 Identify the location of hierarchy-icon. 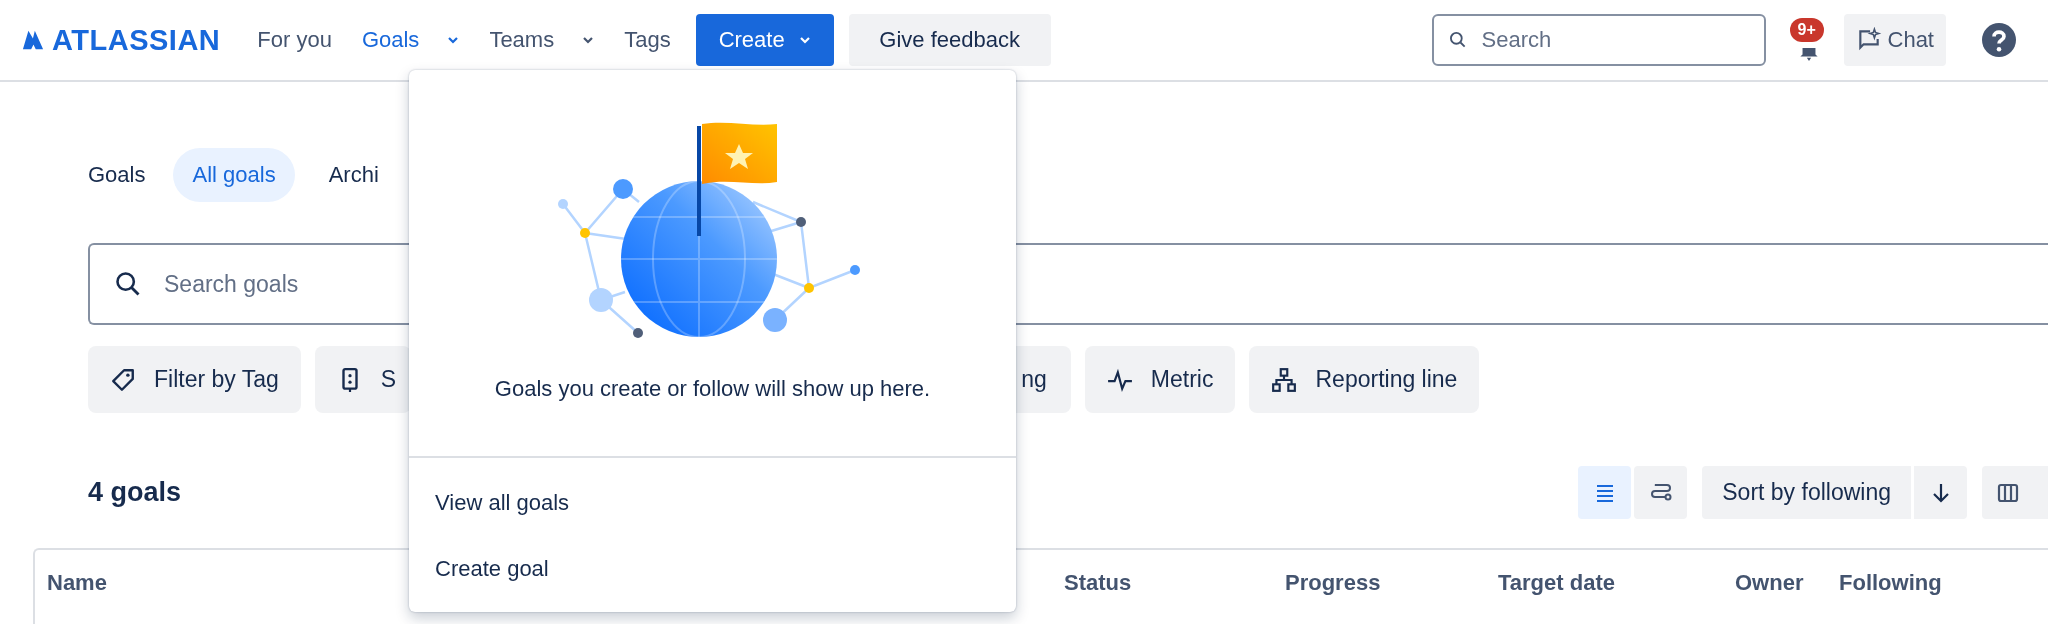
(1284, 379).